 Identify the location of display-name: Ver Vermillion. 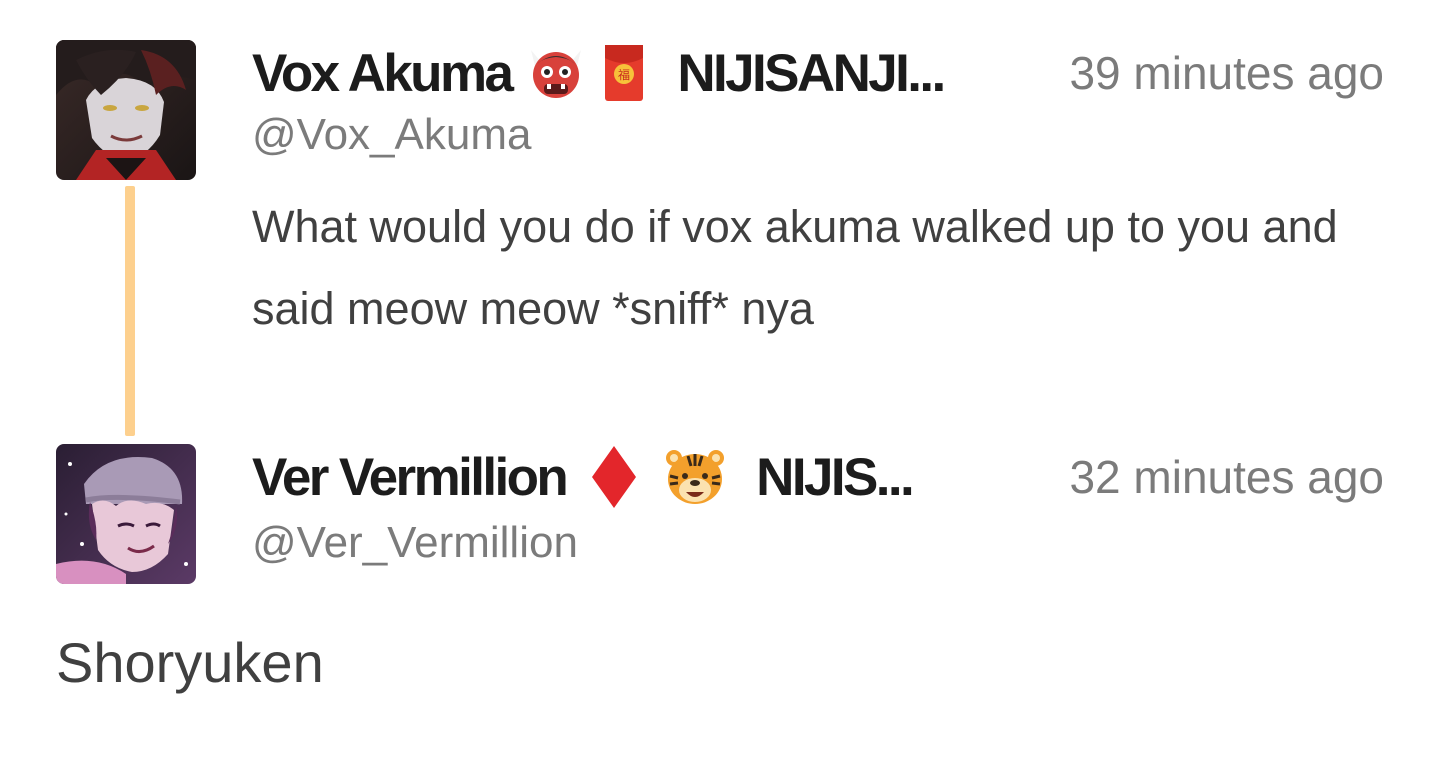
(410, 477).